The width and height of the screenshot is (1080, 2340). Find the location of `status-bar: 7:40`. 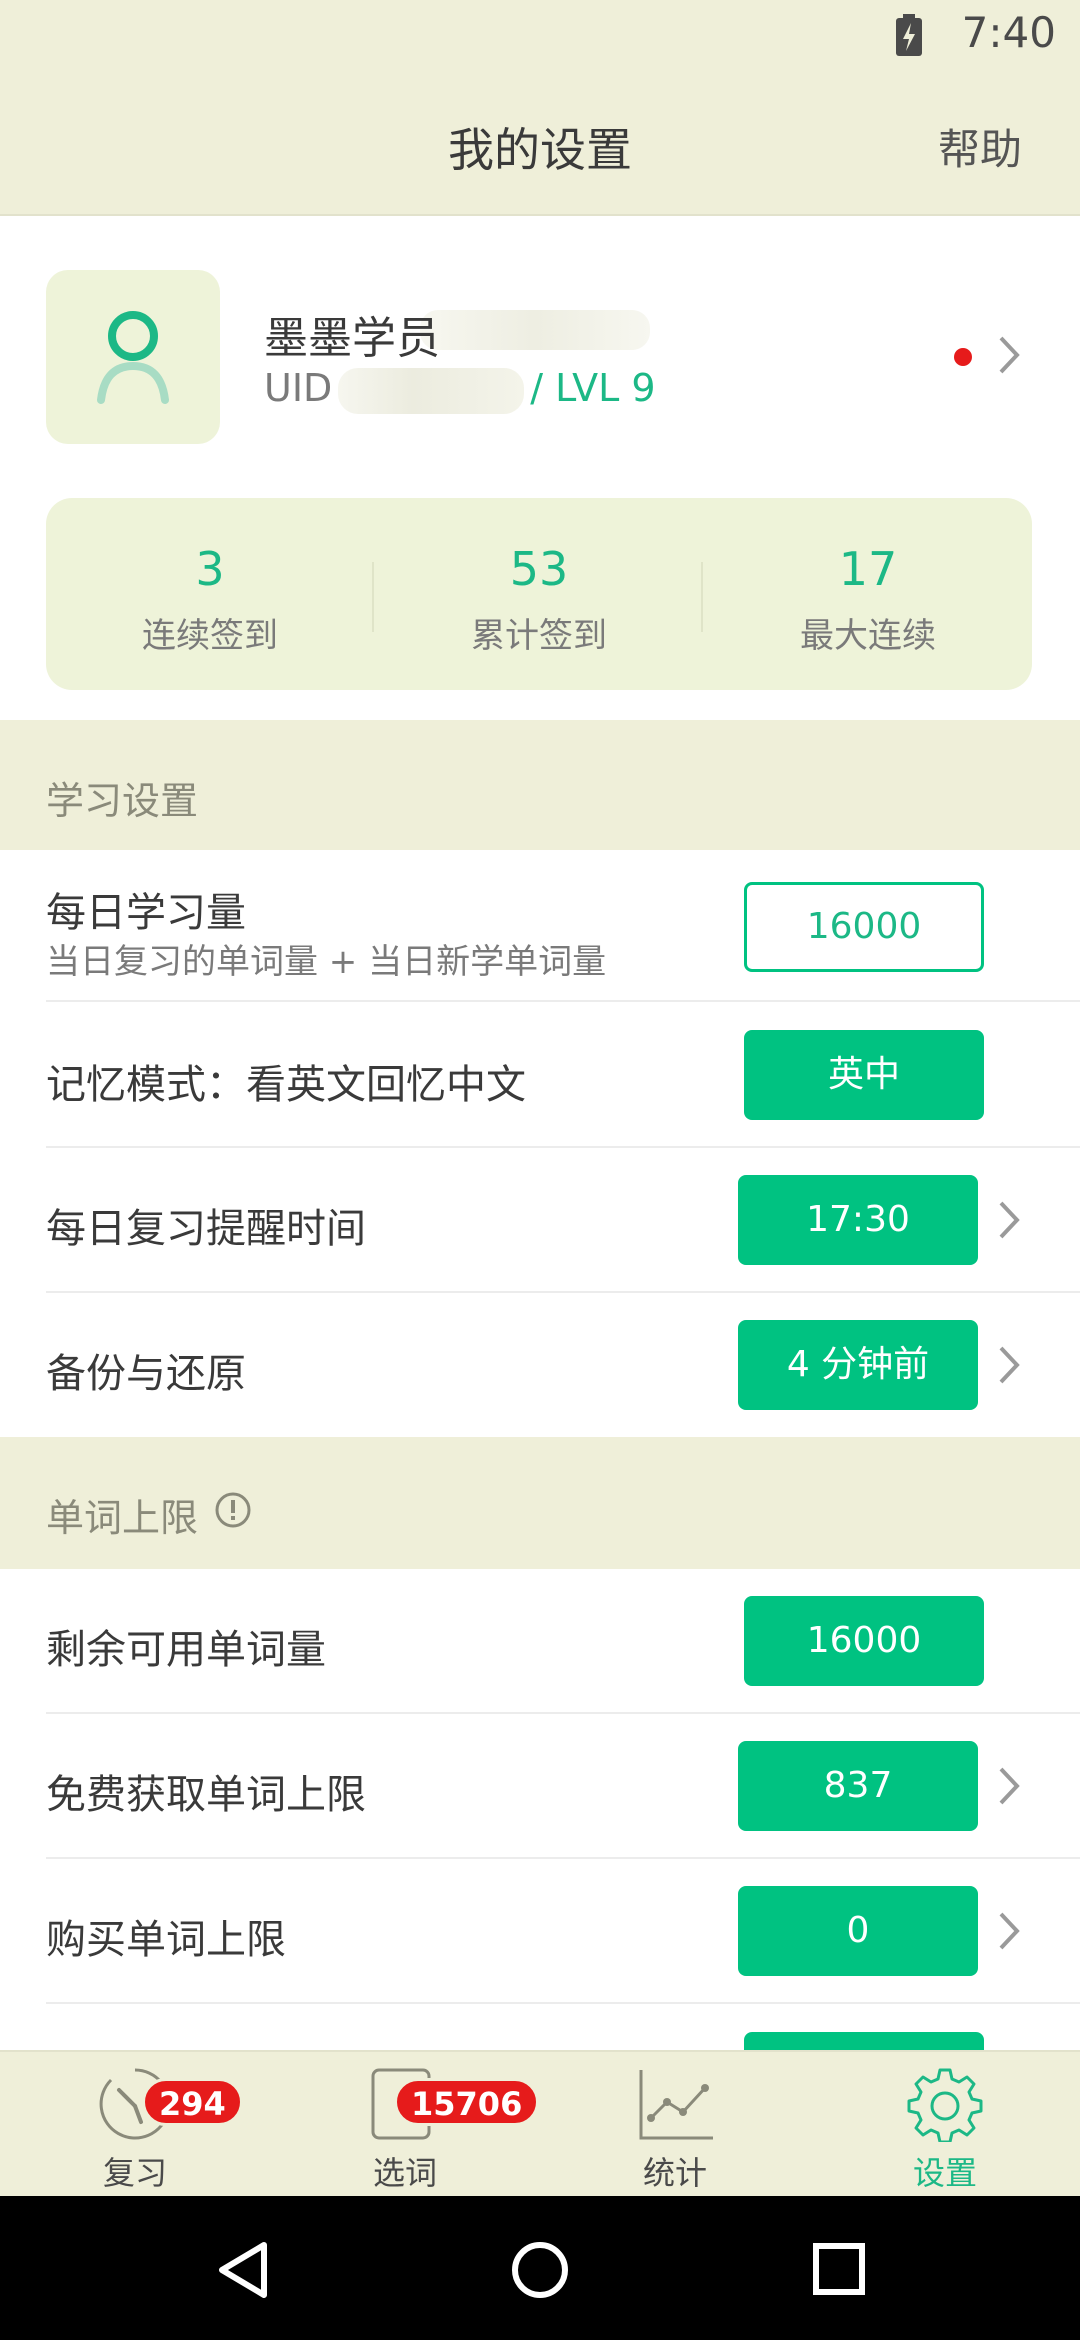

status-bar: 7:40 is located at coordinates (540, 36).